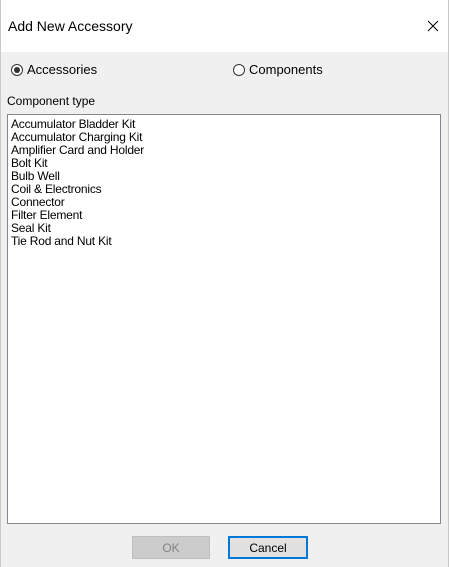 The height and width of the screenshot is (567, 450). What do you see at coordinates (70, 26) in the screenshot?
I see `dialog-title: Add New Accessory` at bounding box center [70, 26].